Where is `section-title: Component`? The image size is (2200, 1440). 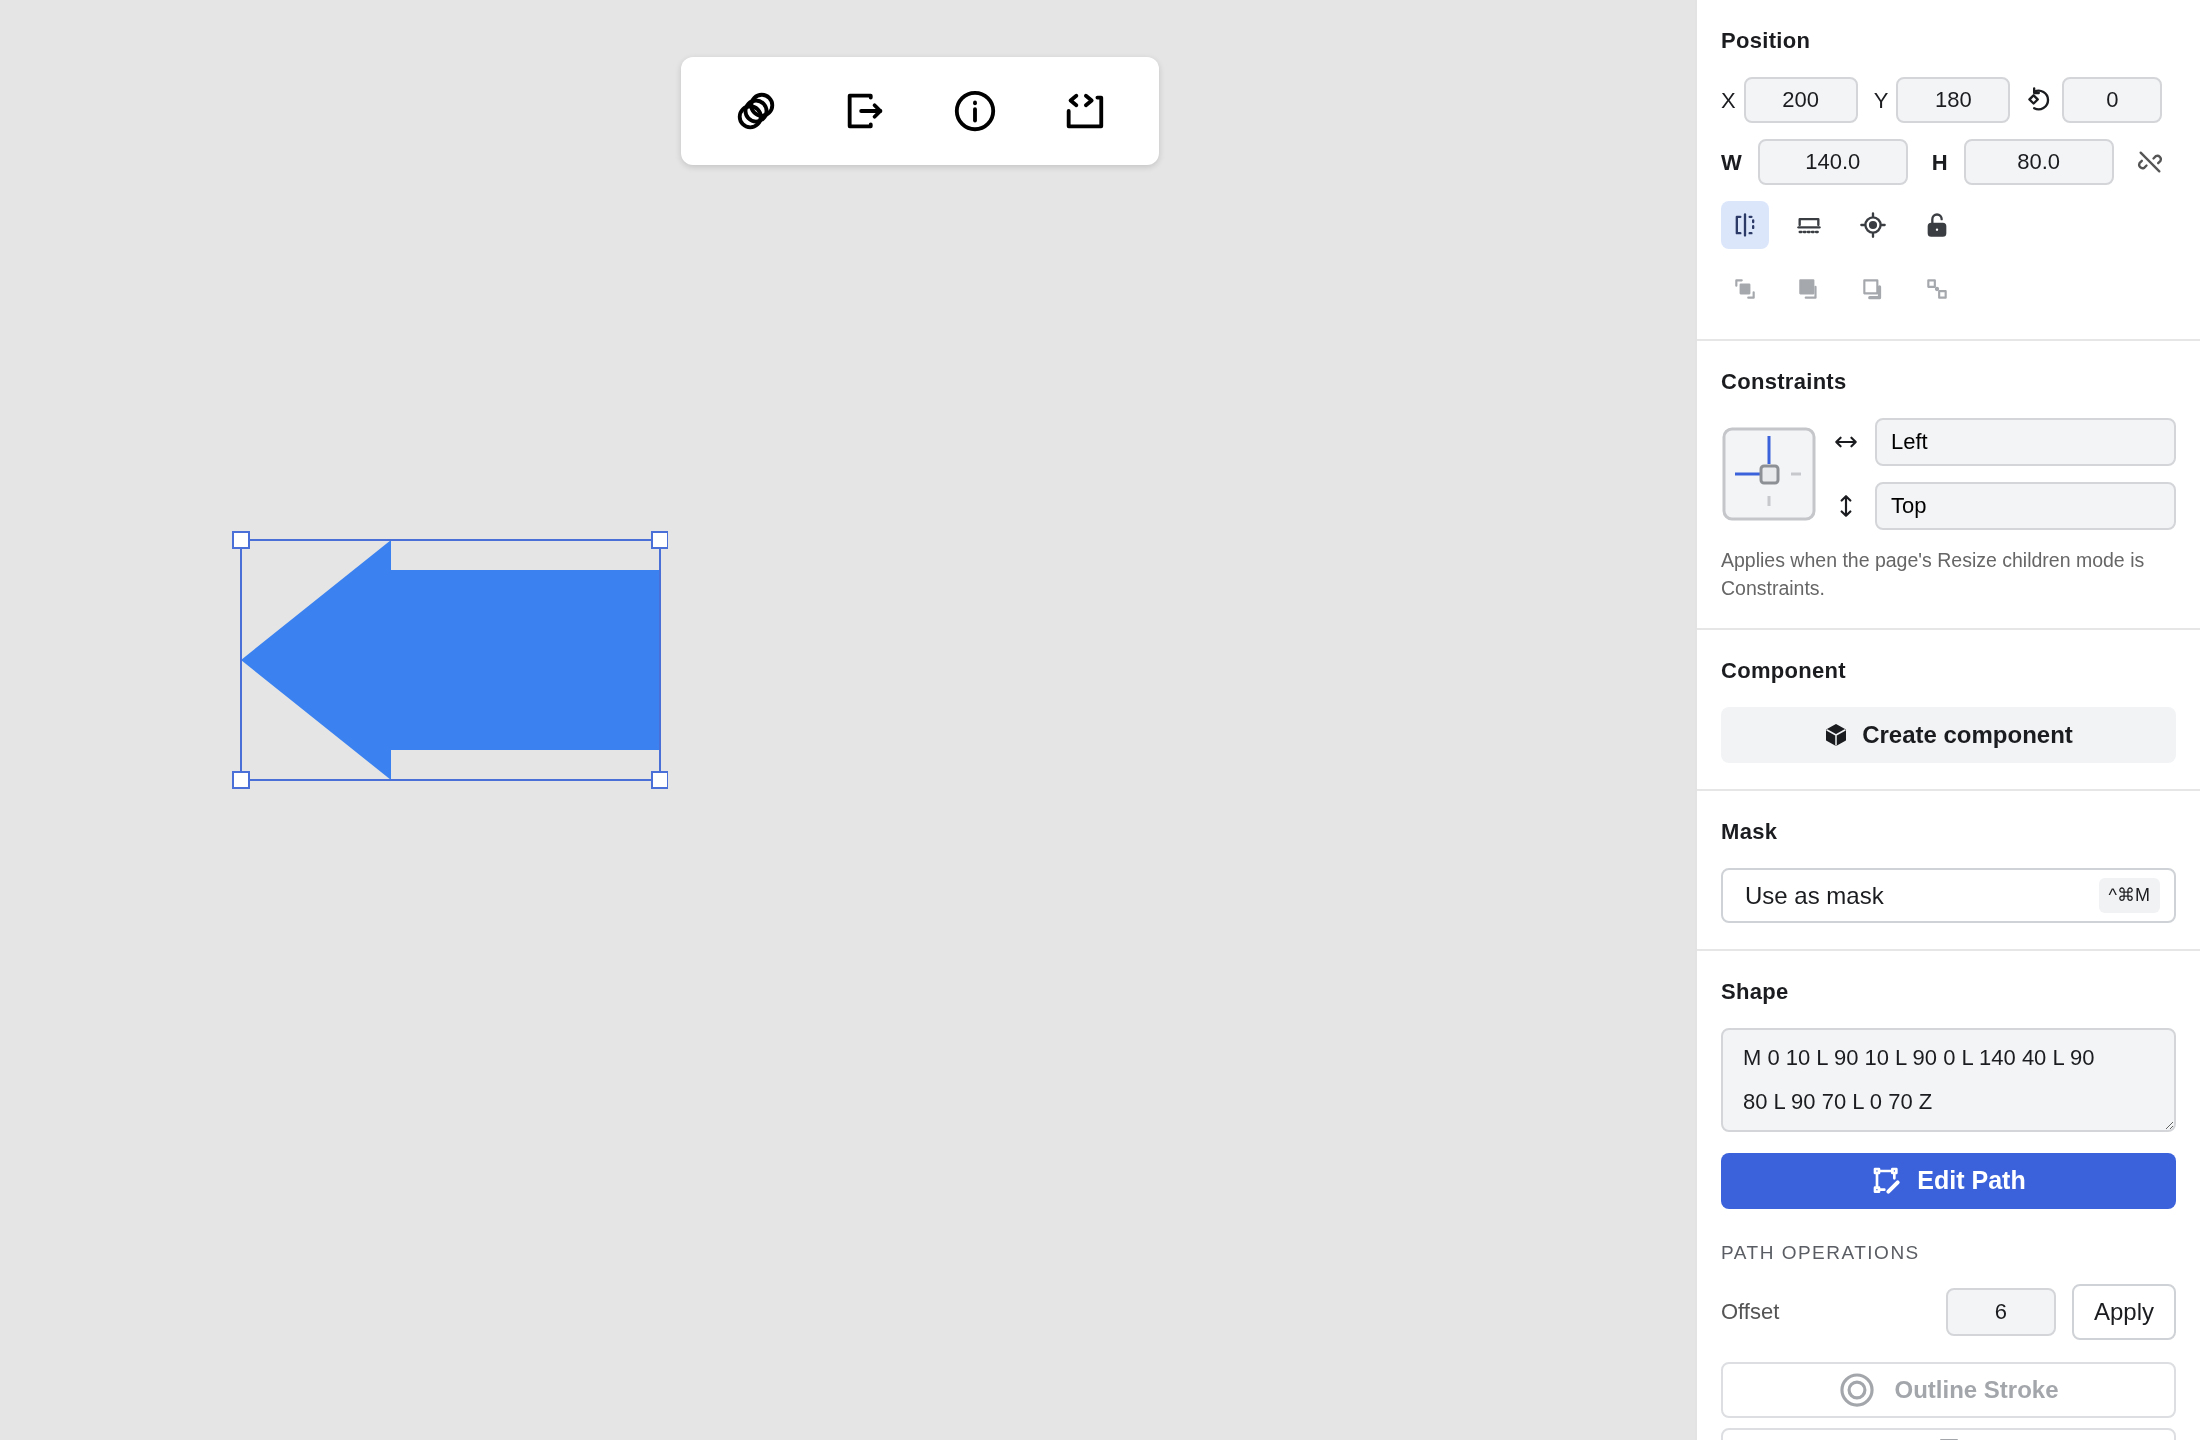 section-title: Component is located at coordinates (1784, 671).